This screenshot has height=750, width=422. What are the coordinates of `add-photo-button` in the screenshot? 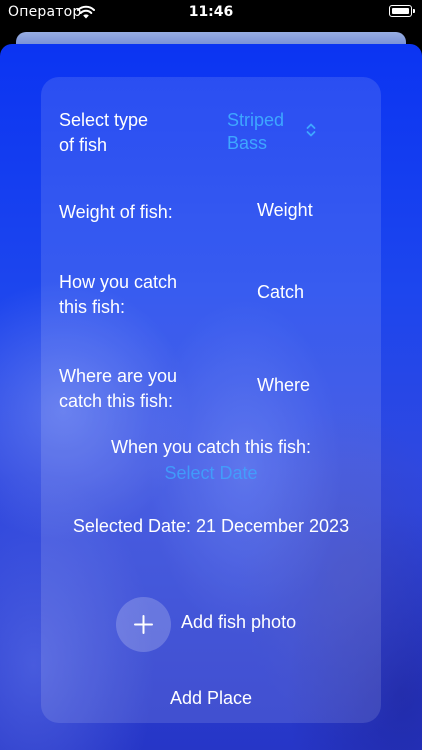 It's located at (143, 624).